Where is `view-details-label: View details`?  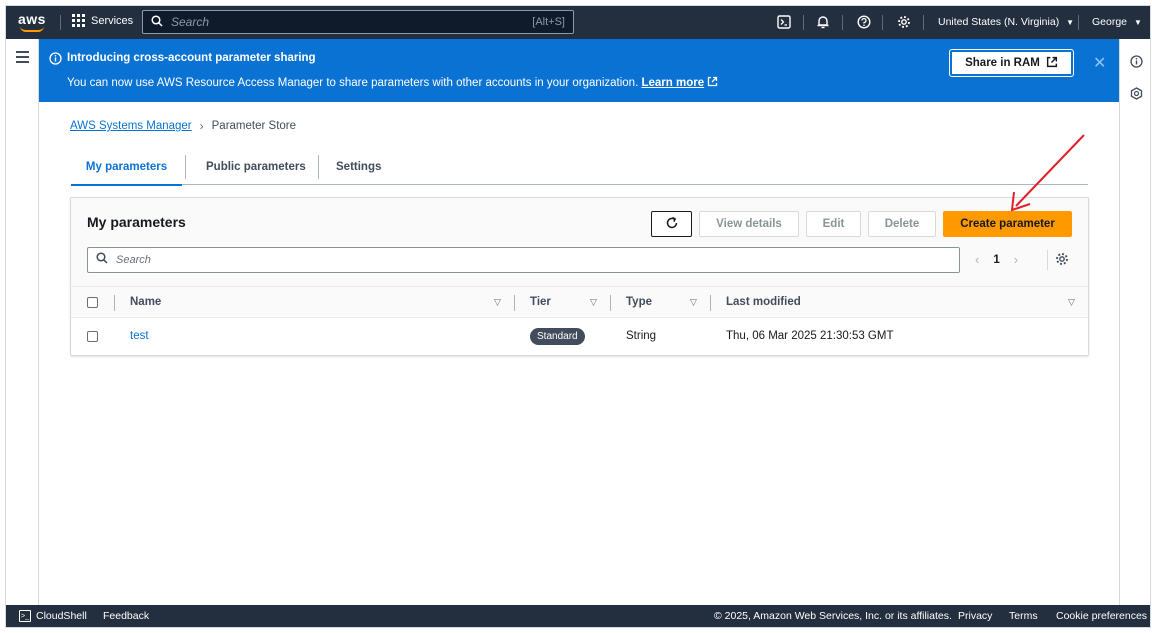 view-details-label: View details is located at coordinates (749, 224).